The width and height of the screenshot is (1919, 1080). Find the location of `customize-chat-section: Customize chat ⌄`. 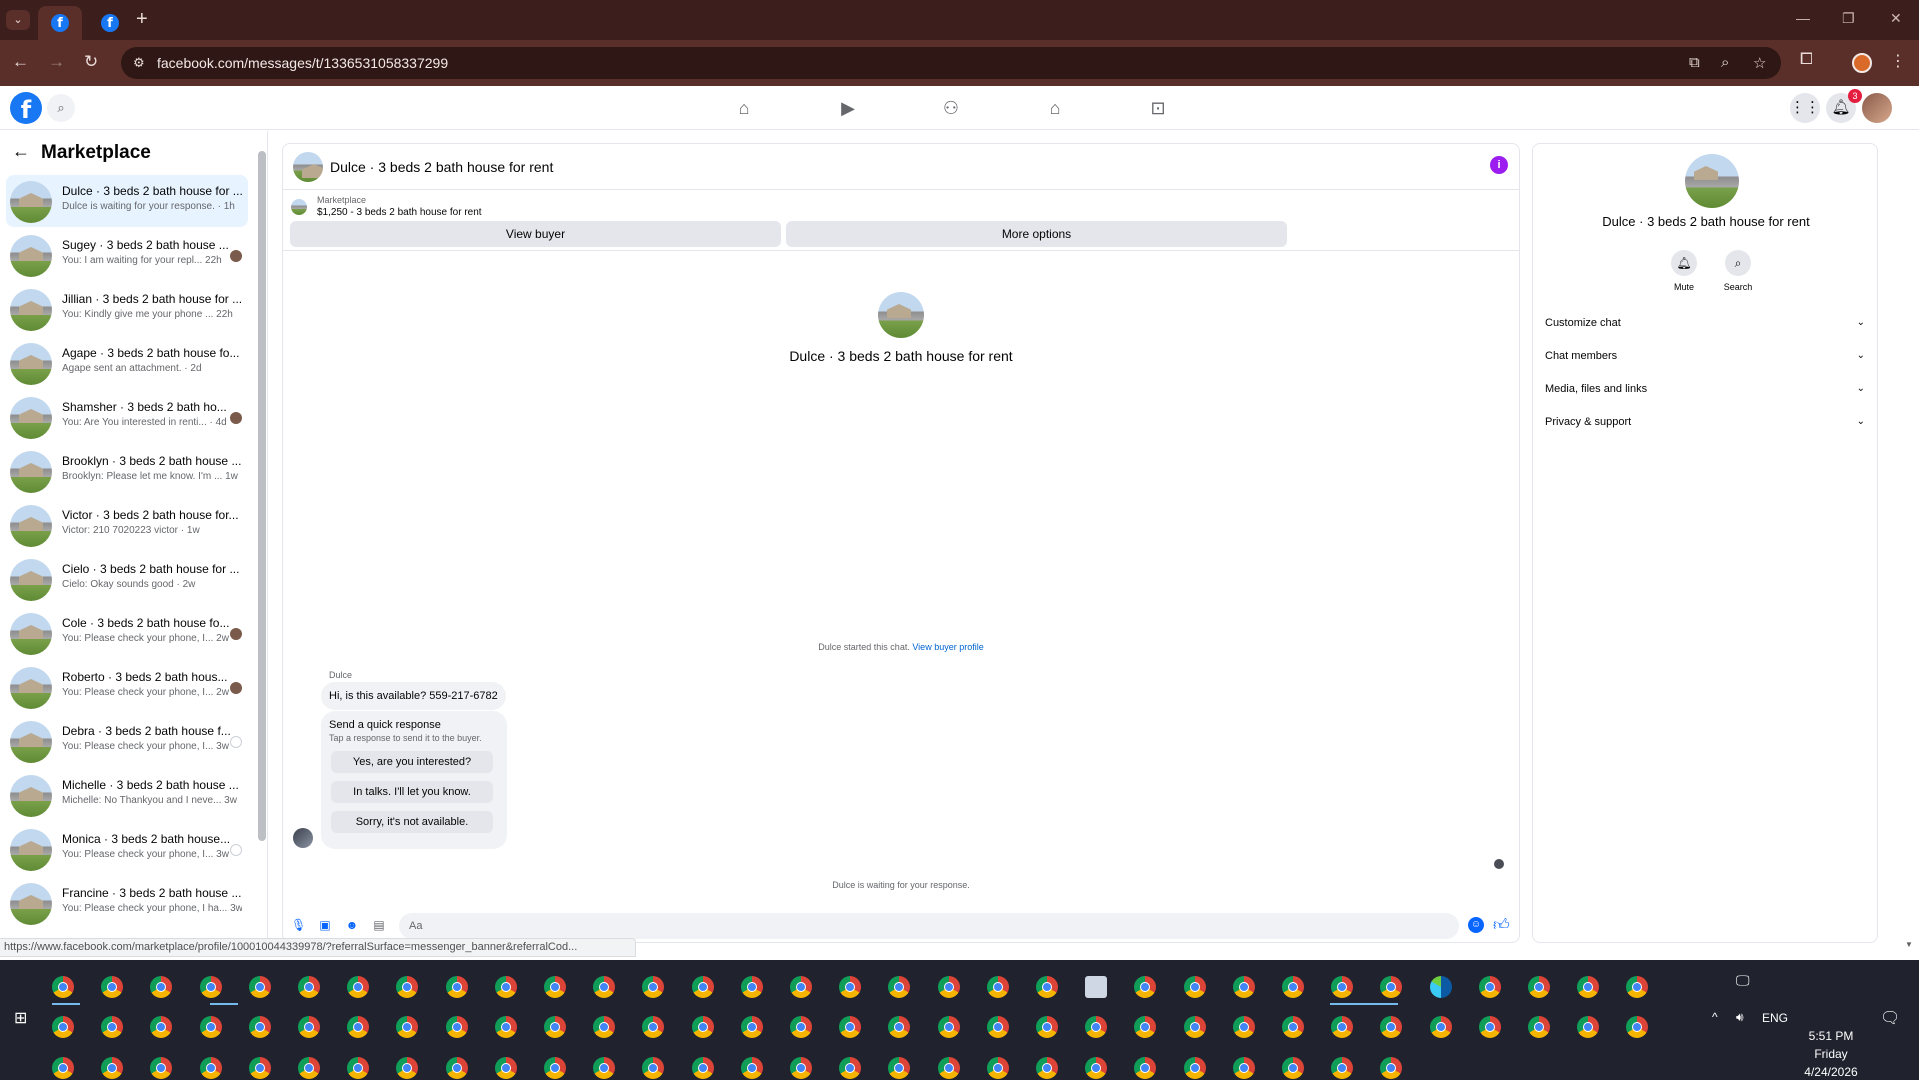

customize-chat-section: Customize chat ⌄ is located at coordinates (1706, 327).